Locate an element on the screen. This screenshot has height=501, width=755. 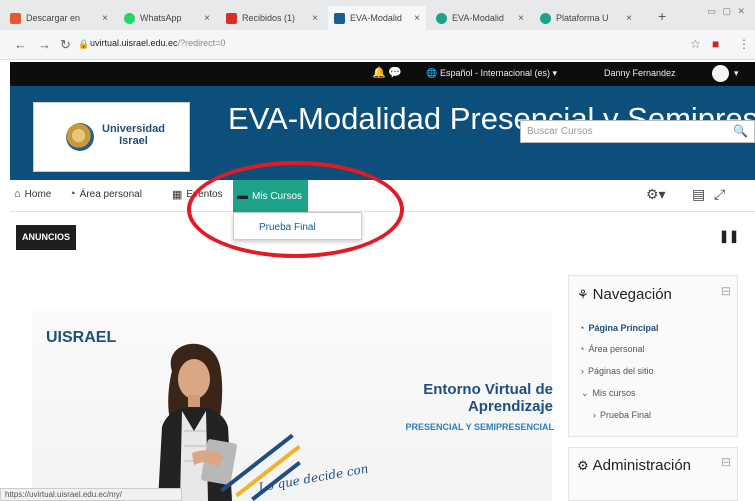
sitemap-icon: ⚘ is located at coordinates (583, 294).